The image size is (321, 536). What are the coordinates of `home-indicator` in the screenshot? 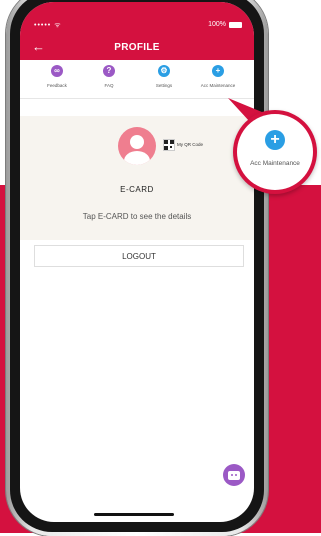 It's located at (134, 514).